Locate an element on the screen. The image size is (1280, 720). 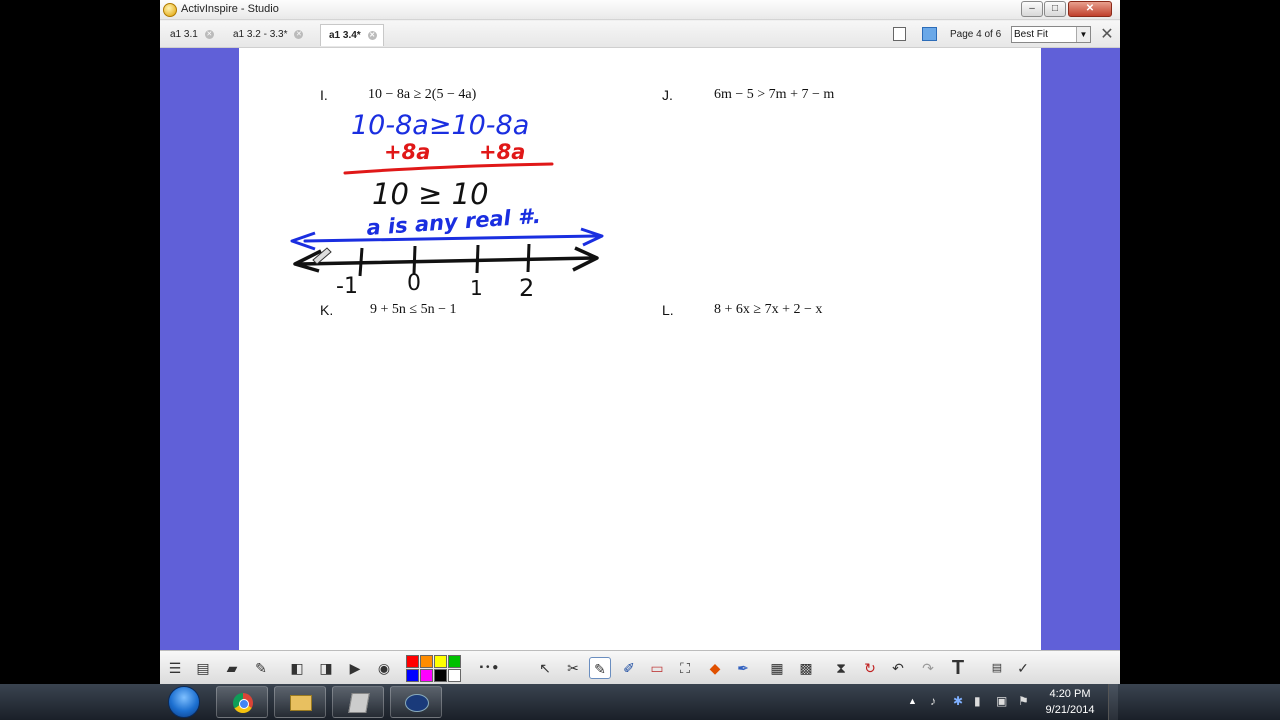
tab-a1-3-1: a1 3.1 ✕ is located at coordinates (191, 35).